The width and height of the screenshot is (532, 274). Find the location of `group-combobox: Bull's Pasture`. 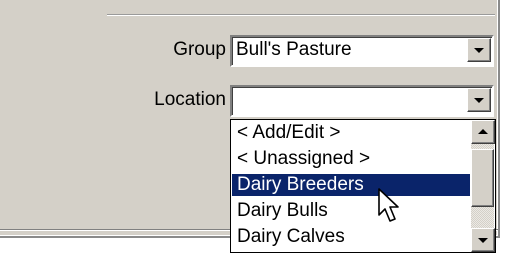

group-combobox: Bull's Pasture is located at coordinates (362, 51).